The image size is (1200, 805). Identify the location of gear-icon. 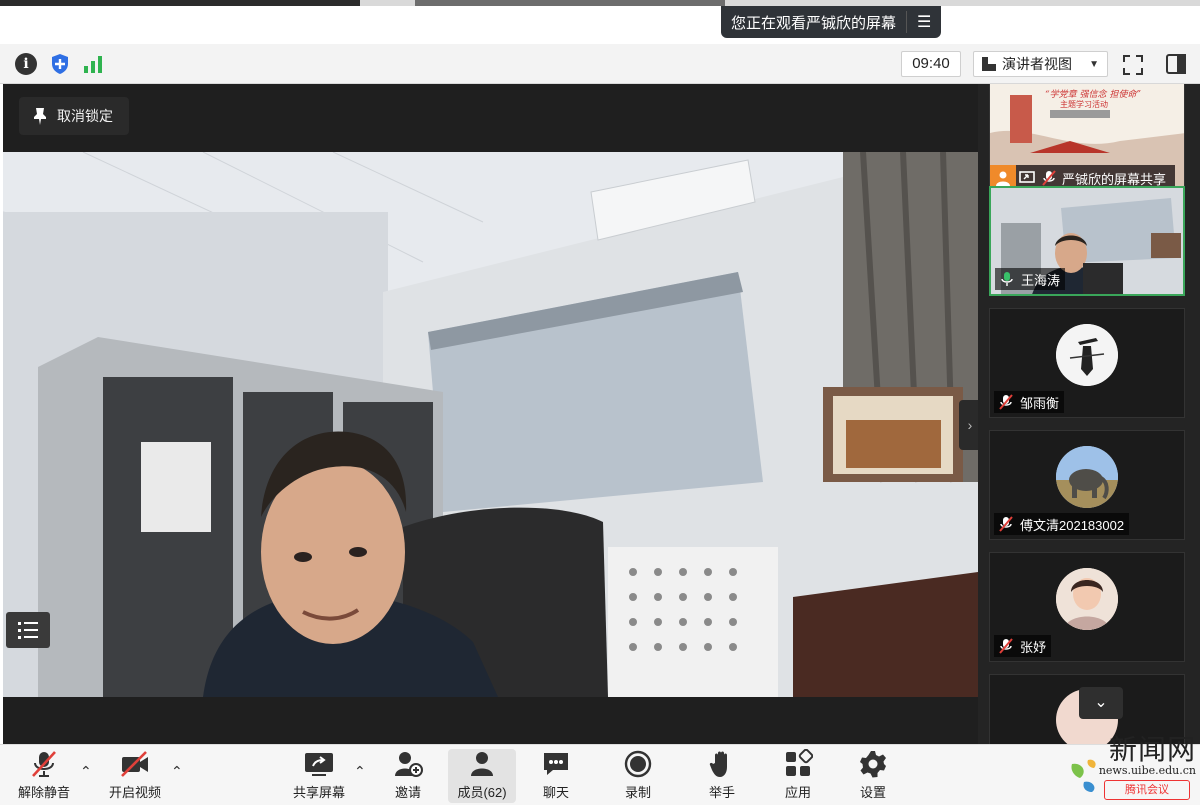
(873, 764).